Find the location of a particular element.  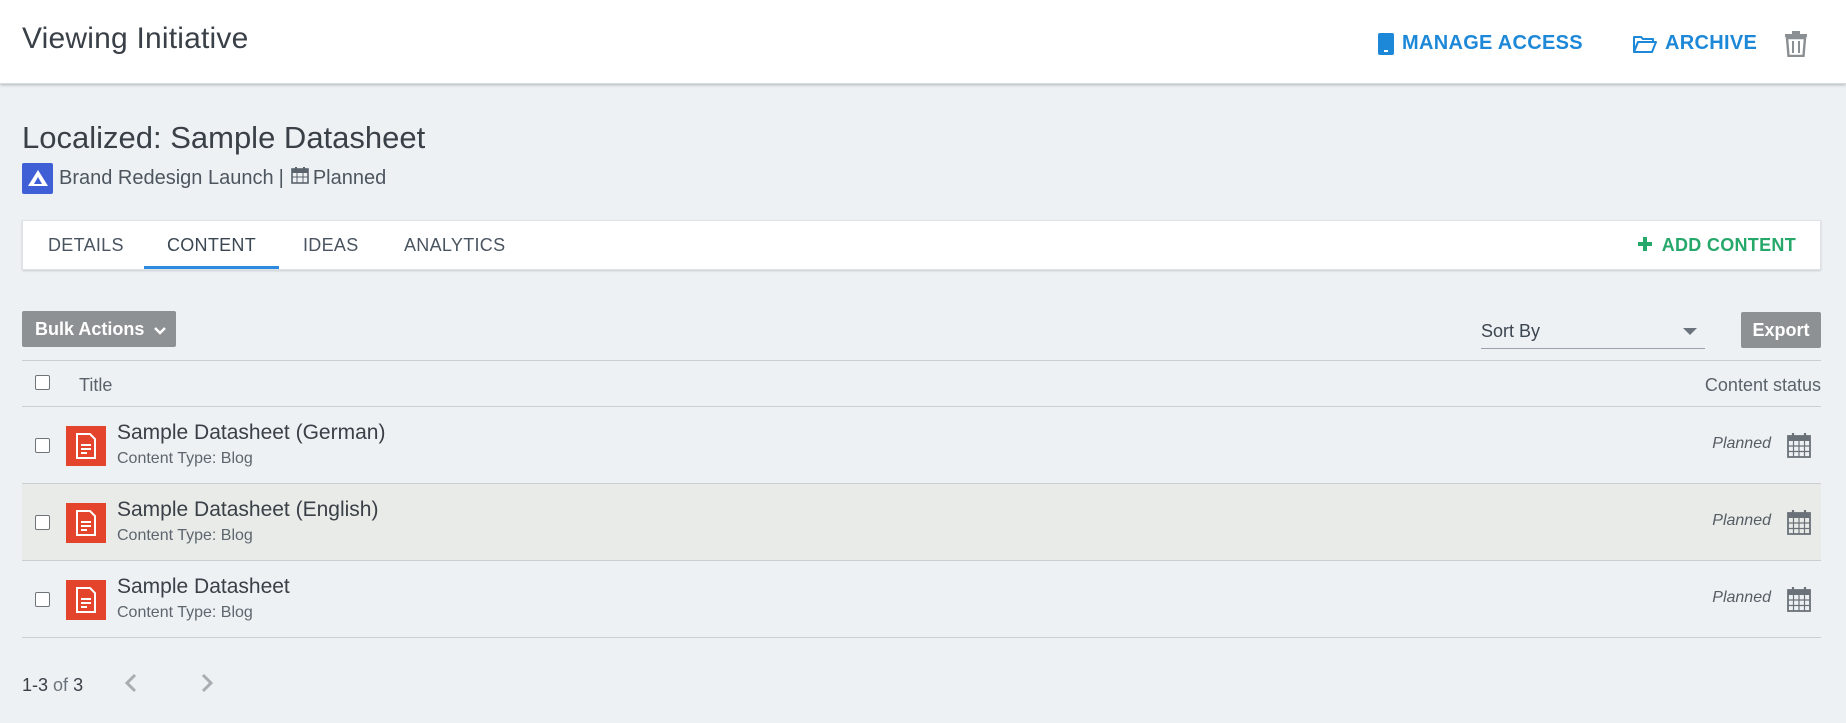

manage-access-button: MANAGE ACCESS is located at coordinates (1480, 43).